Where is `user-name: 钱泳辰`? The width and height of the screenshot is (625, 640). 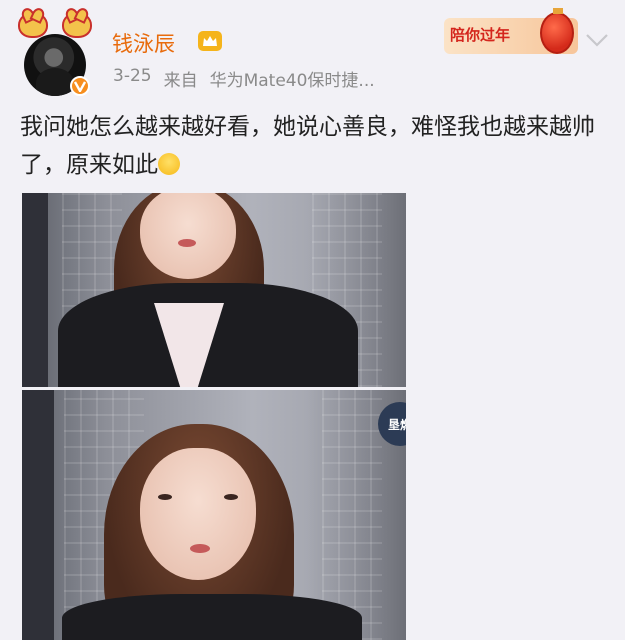
user-name: 钱泳辰 is located at coordinates (143, 43).